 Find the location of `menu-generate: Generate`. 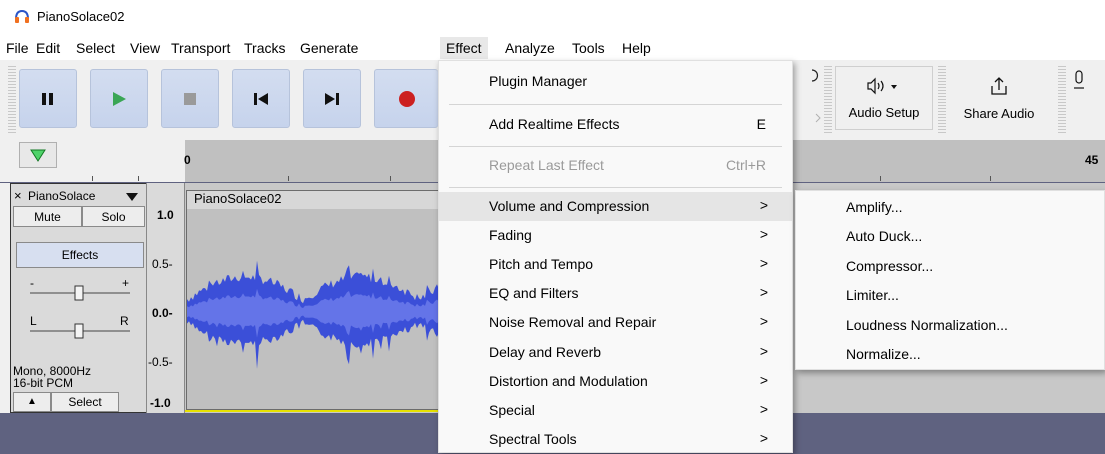

menu-generate: Generate is located at coordinates (329, 48).